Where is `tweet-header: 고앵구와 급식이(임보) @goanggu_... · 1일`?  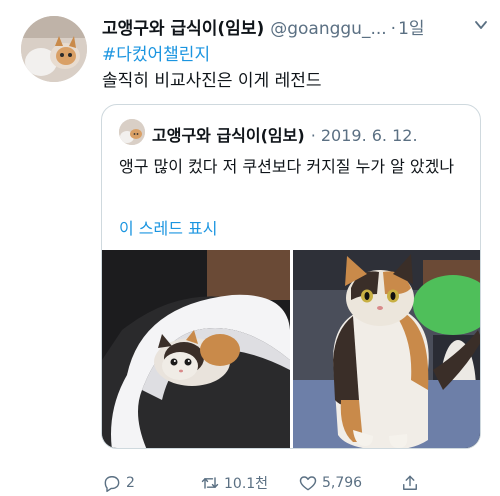
tweet-header: 고앵구와 급식이(임보) @goanggu_... · 1일 is located at coordinates (295, 26).